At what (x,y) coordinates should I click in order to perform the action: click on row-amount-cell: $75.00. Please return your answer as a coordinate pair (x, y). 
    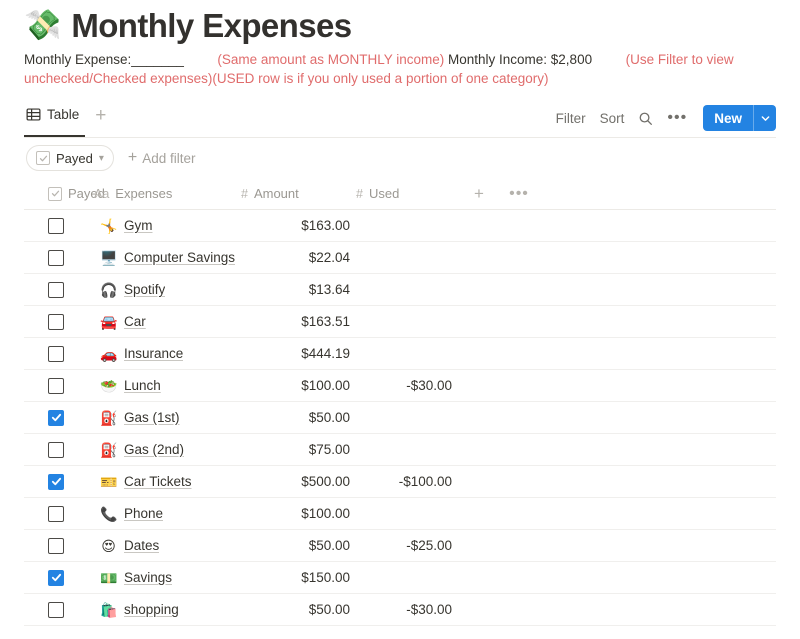
    Looking at the image, I should click on (296, 449).